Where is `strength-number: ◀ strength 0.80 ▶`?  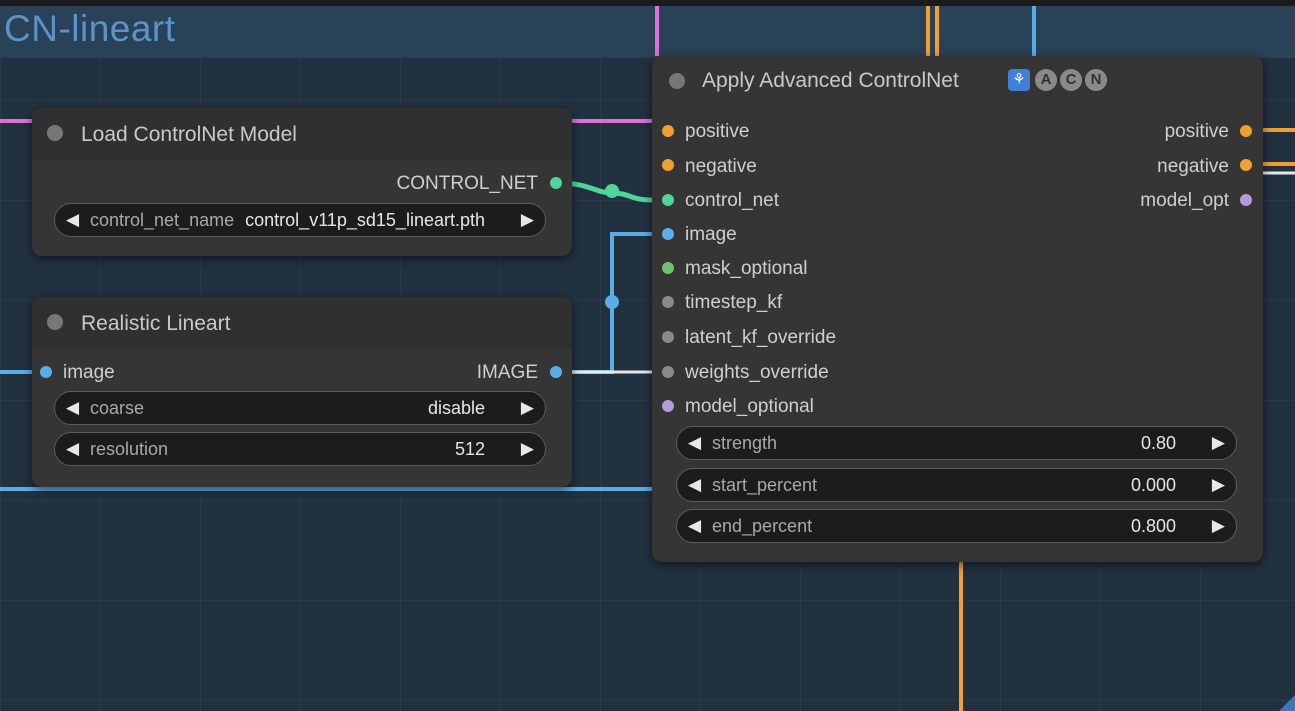
strength-number: ◀ strength 0.80 ▶ is located at coordinates (956, 443).